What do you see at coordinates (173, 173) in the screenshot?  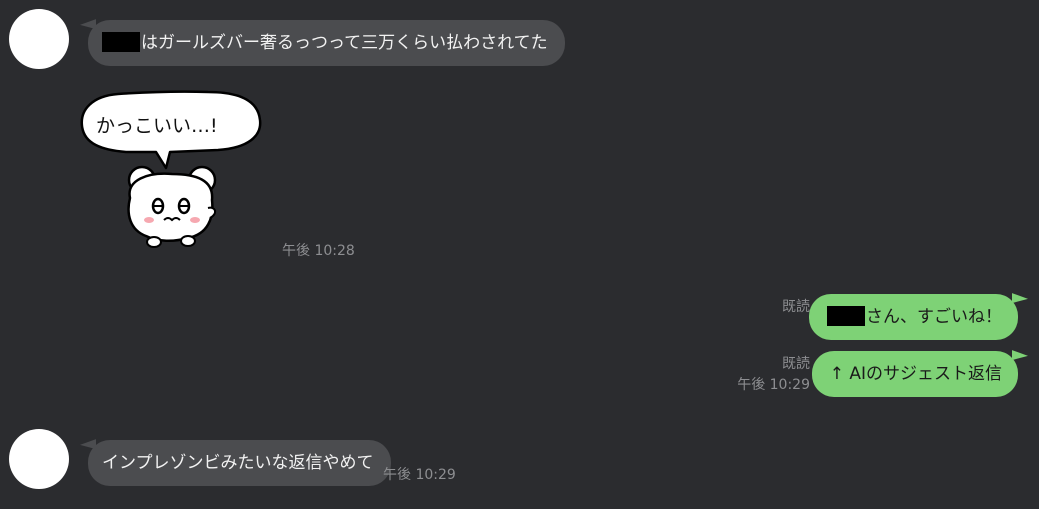 I see `sticker: かっこいい…!` at bounding box center [173, 173].